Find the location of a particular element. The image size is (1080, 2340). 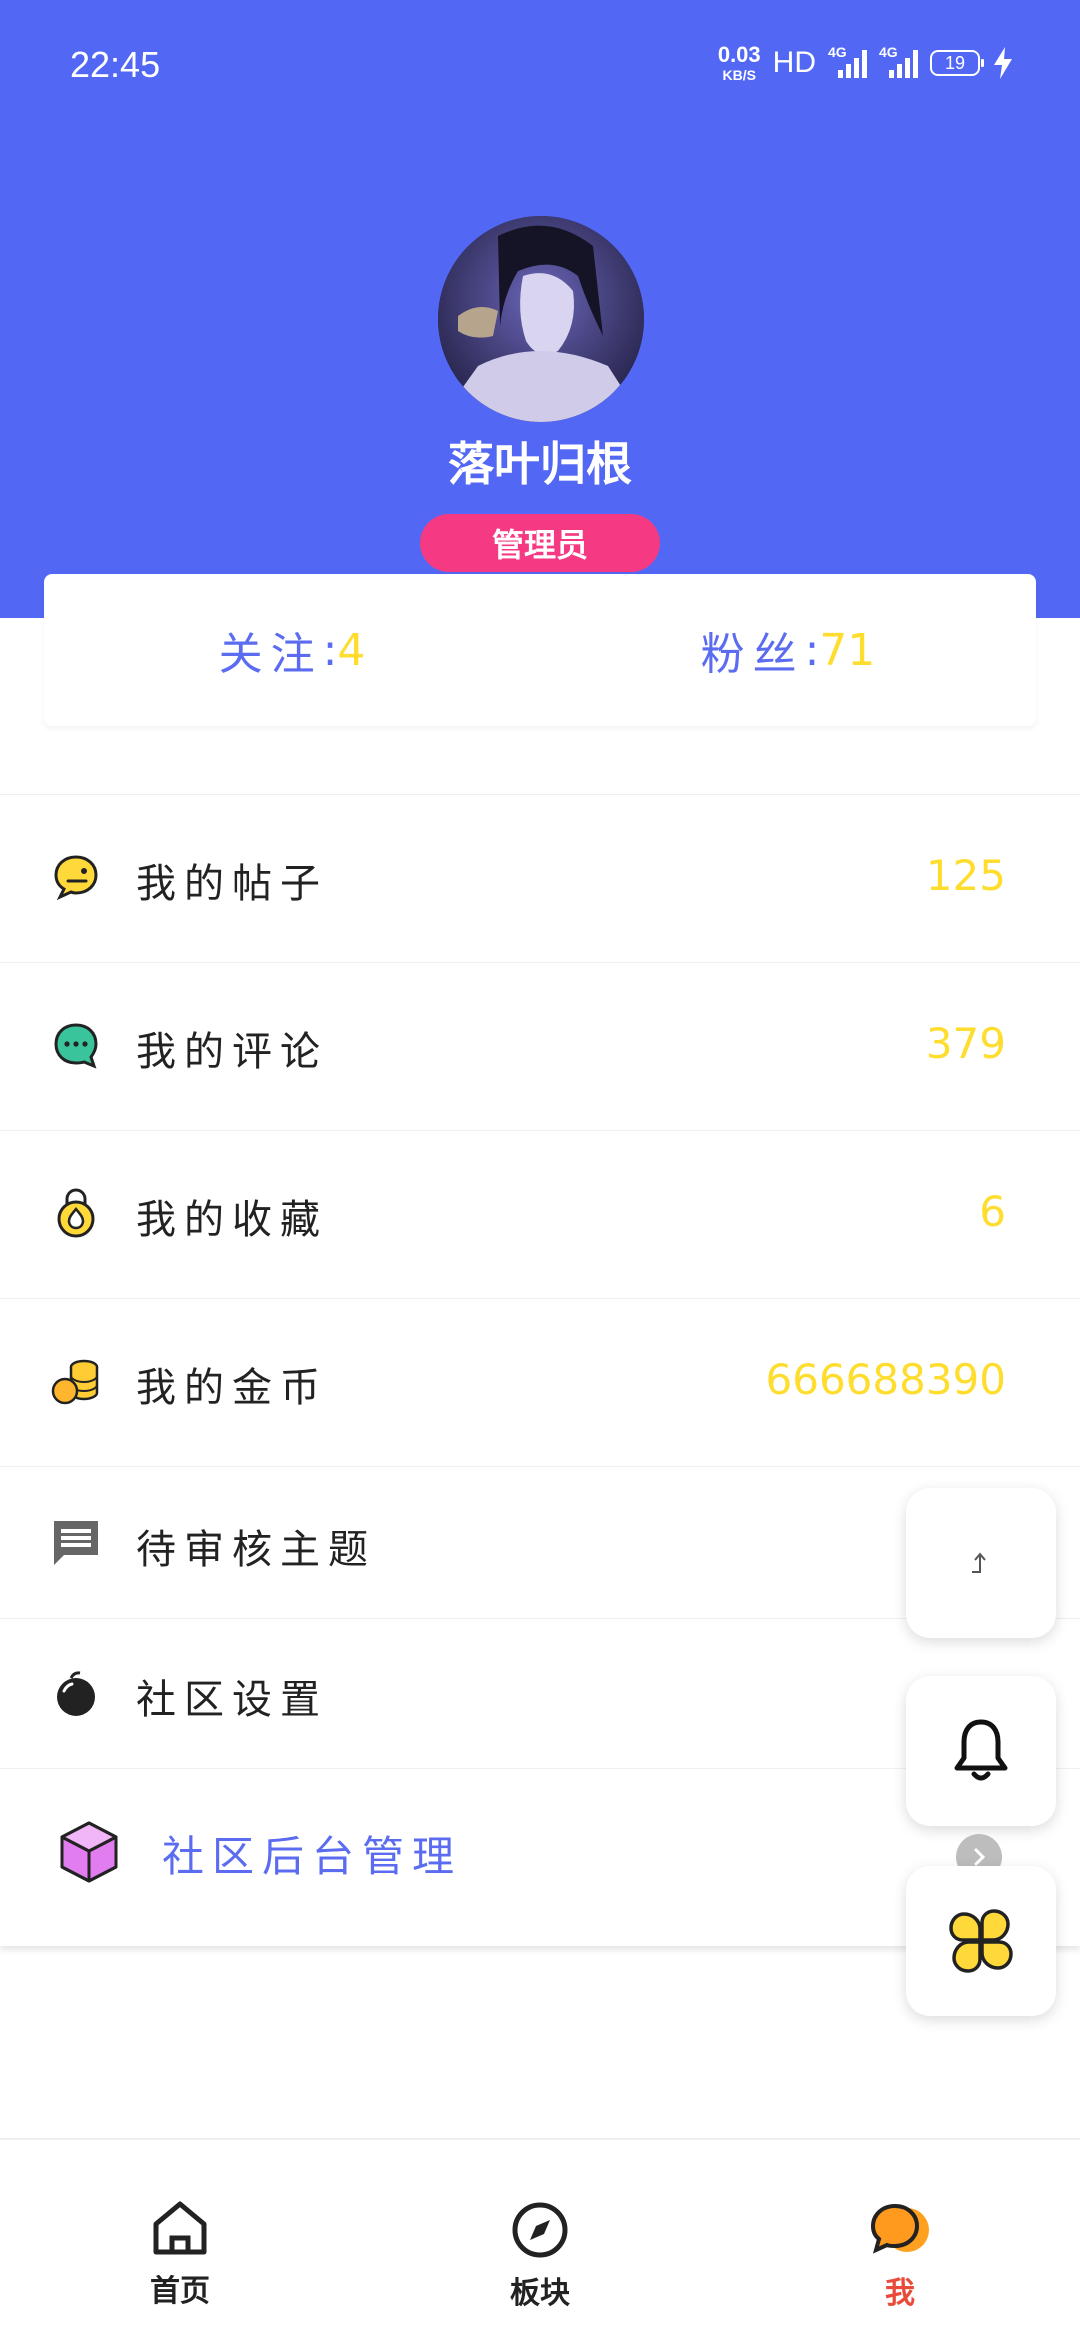

nav-item-me: 我 is located at coordinates (900, 2256).